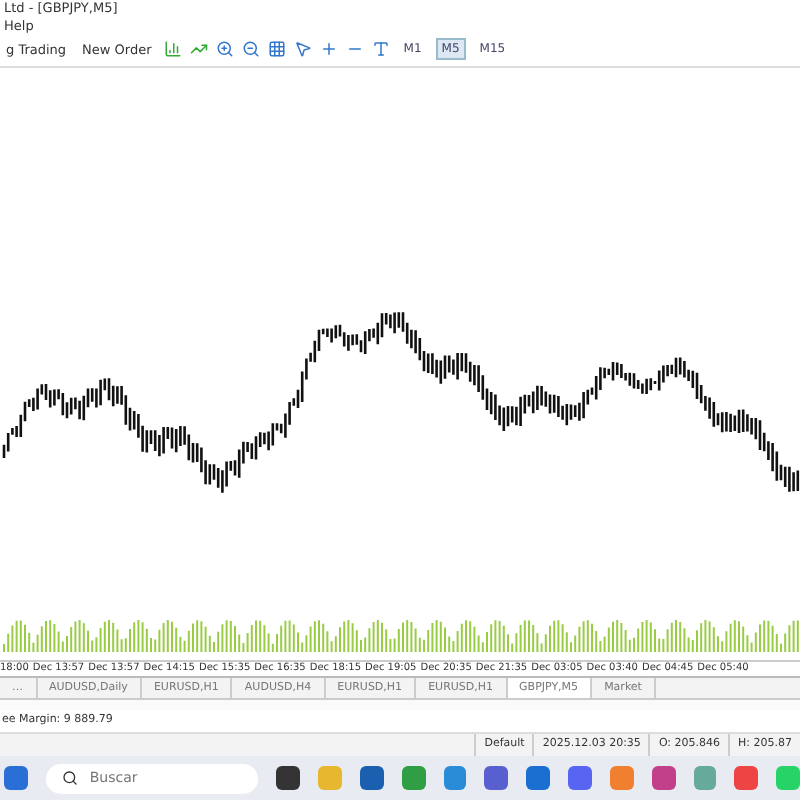 Image resolution: width=800 pixels, height=800 pixels. Describe the element at coordinates (224, 49) in the screenshot. I see `zoom-in-icon` at that location.